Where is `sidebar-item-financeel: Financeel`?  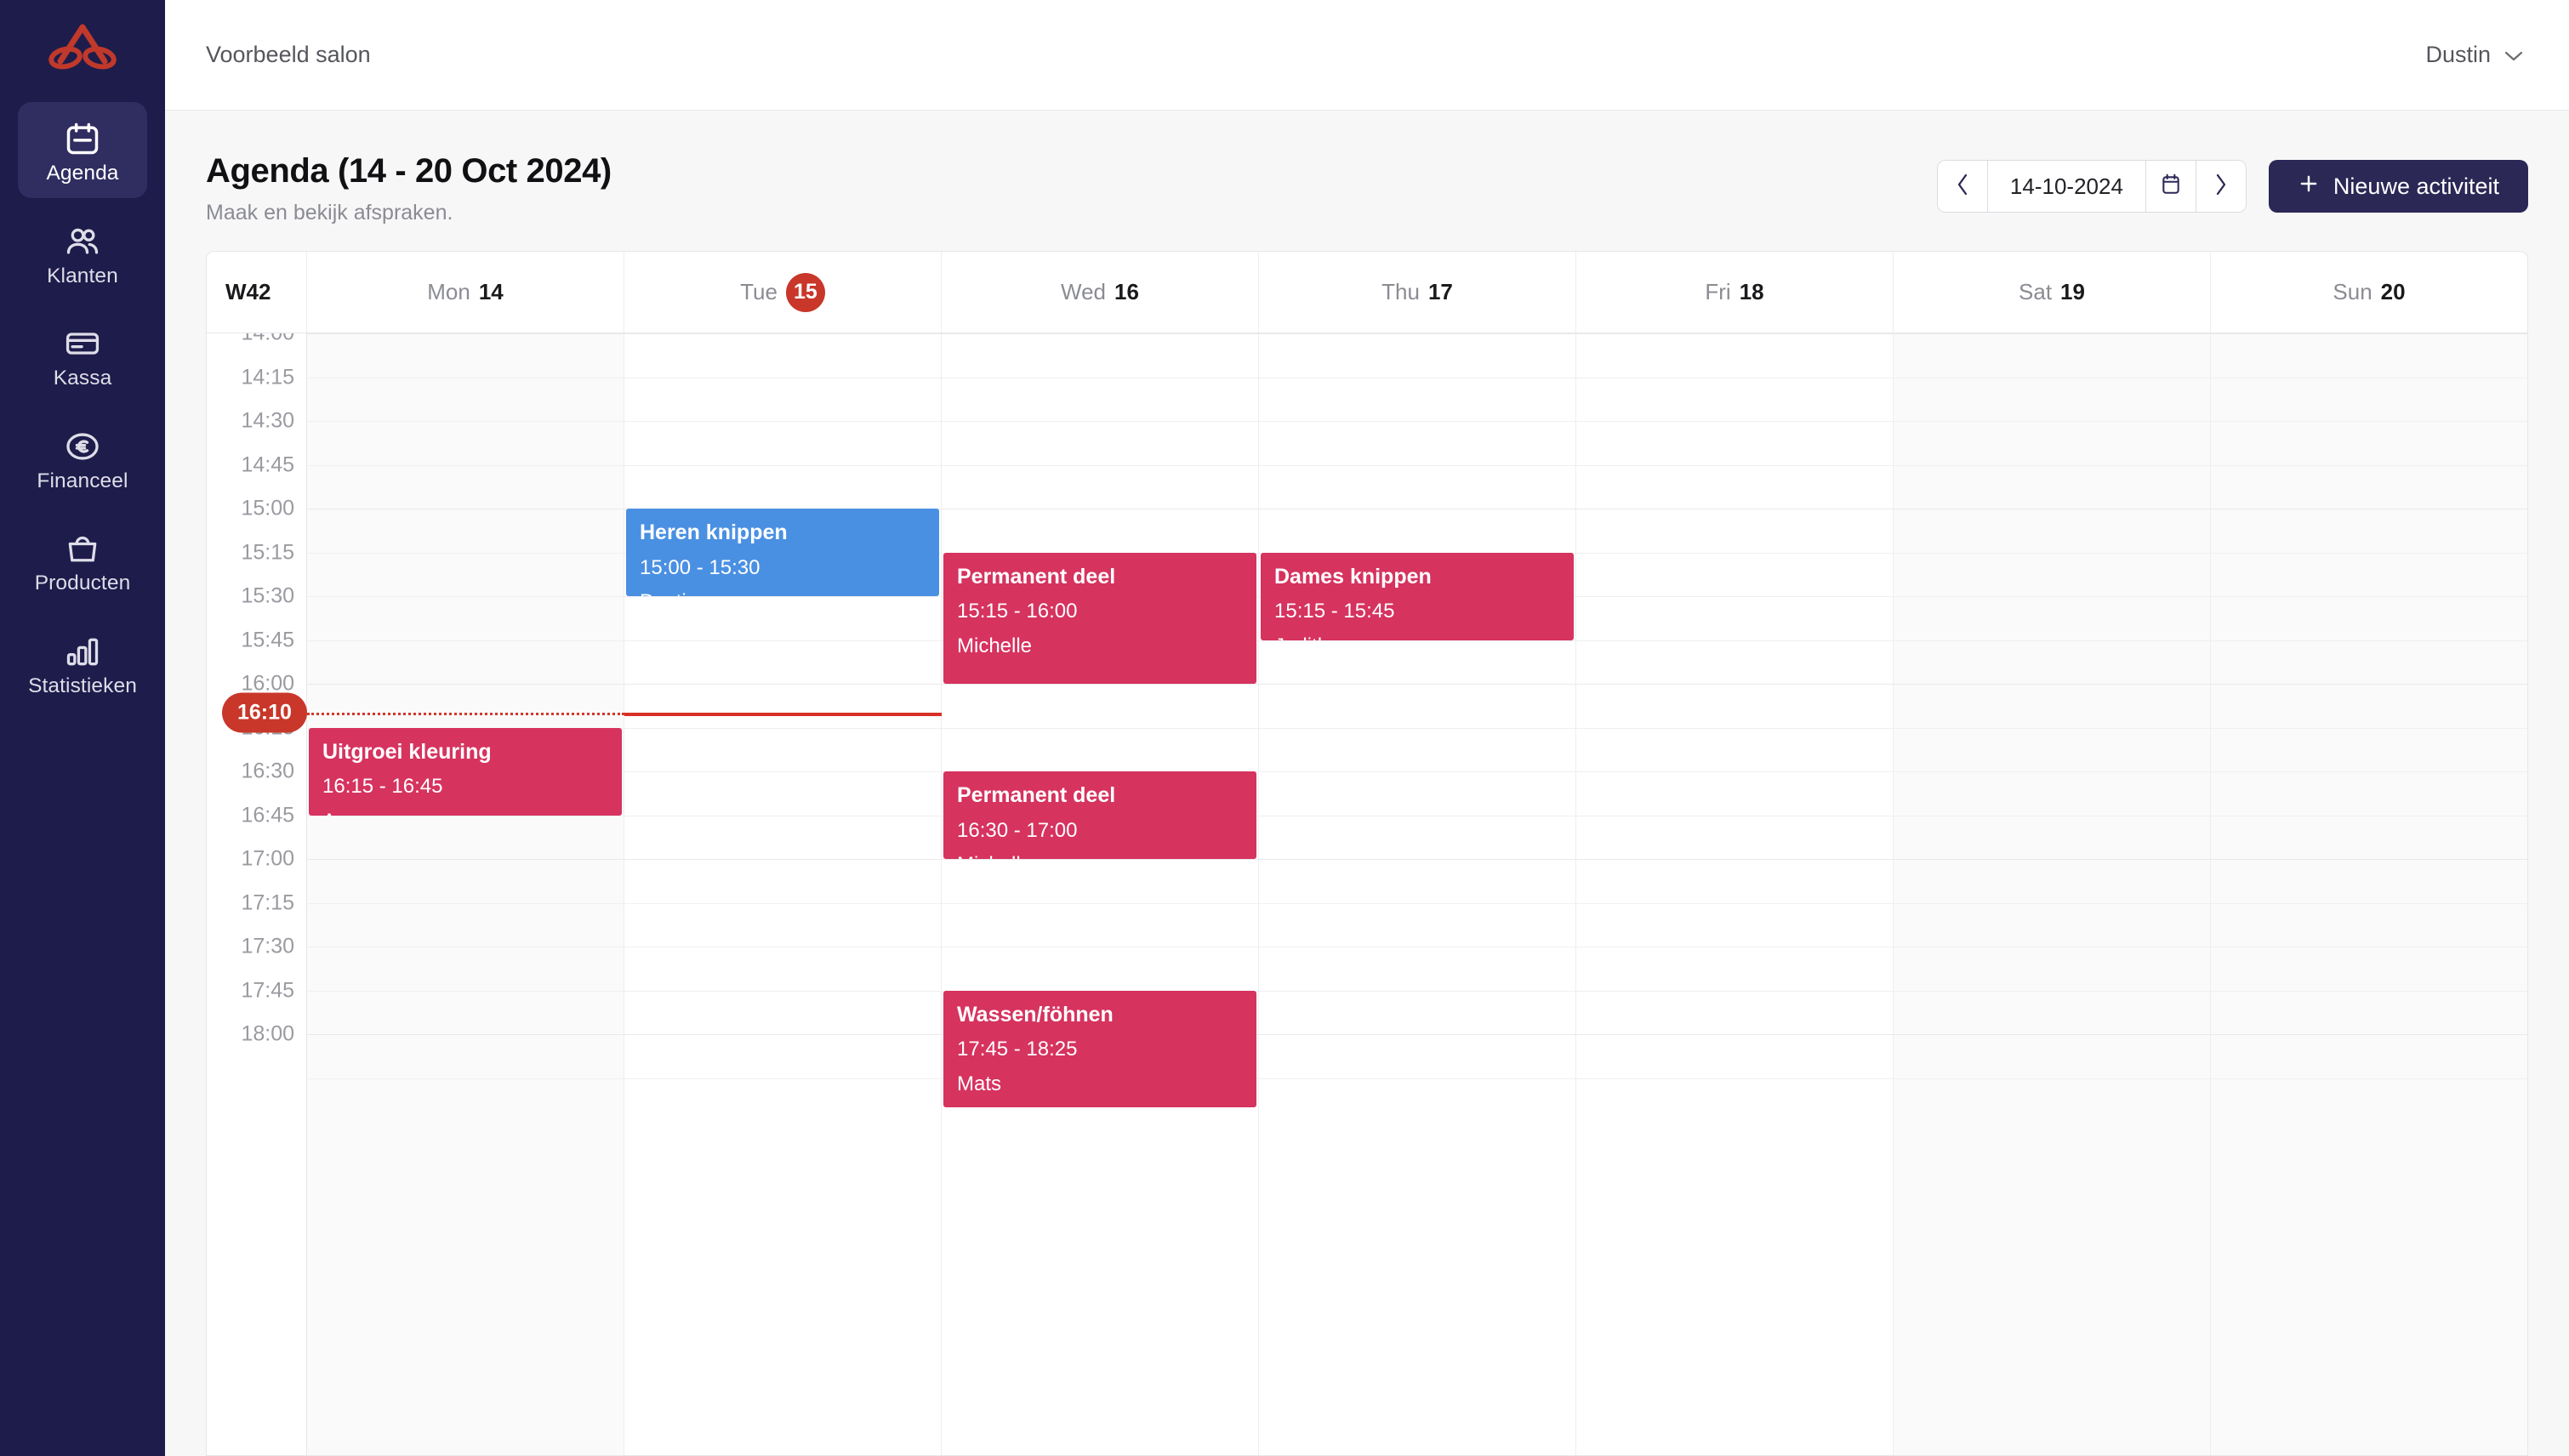 sidebar-item-financeel: Financeel is located at coordinates (82, 458).